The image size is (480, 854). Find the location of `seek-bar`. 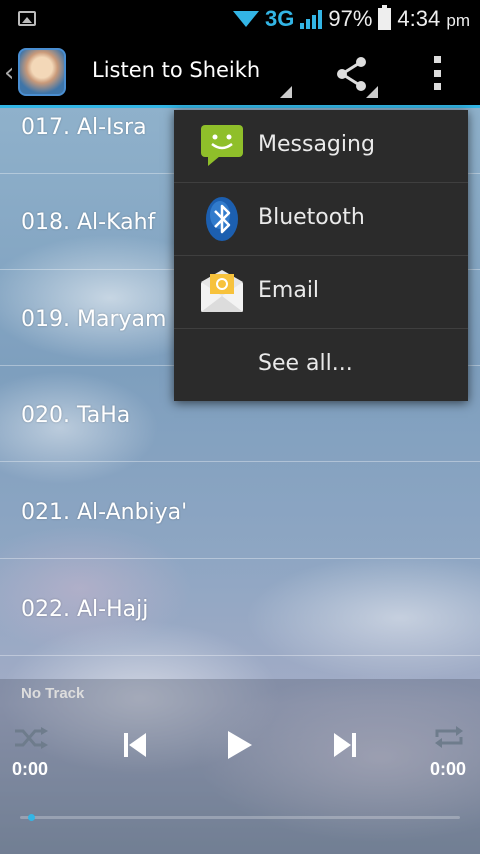

seek-bar is located at coordinates (240, 817).